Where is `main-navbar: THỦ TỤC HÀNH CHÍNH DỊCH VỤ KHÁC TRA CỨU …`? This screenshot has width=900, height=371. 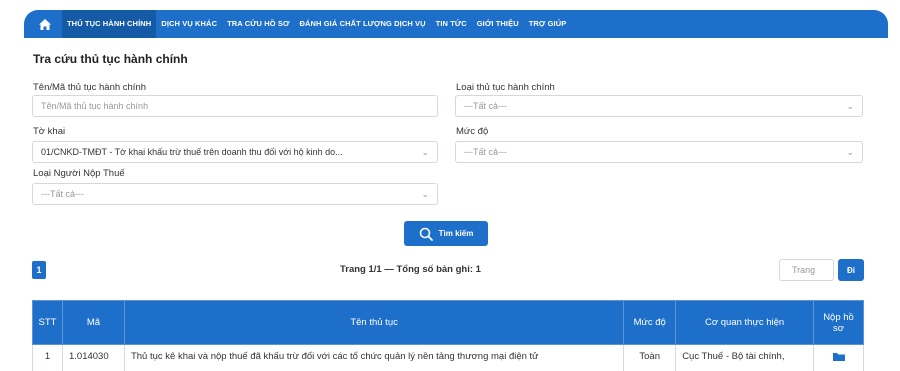 main-navbar: THỦ TỤC HÀNH CHÍNH DỊCH VỤ KHÁC TRA CỨU … is located at coordinates (456, 24).